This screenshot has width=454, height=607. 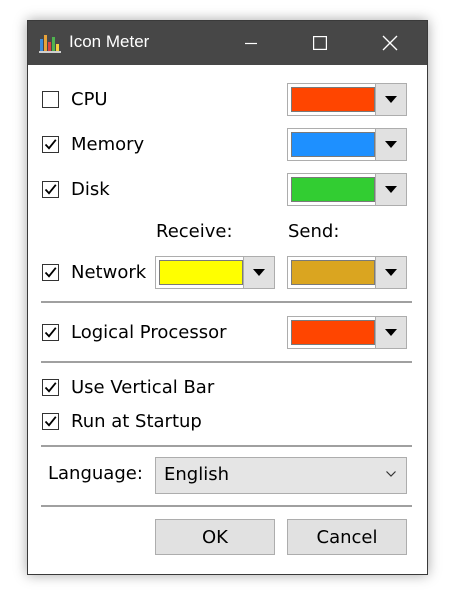 I want to click on network-send-color-picker, so click(x=347, y=272).